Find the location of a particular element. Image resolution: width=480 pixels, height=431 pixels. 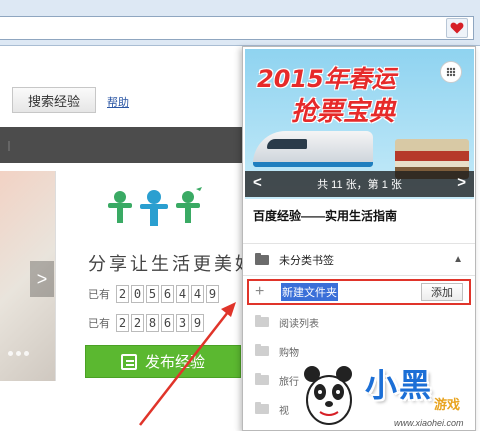

bookmark-title: 百度经验——实用生活指南 is located at coordinates (325, 215).